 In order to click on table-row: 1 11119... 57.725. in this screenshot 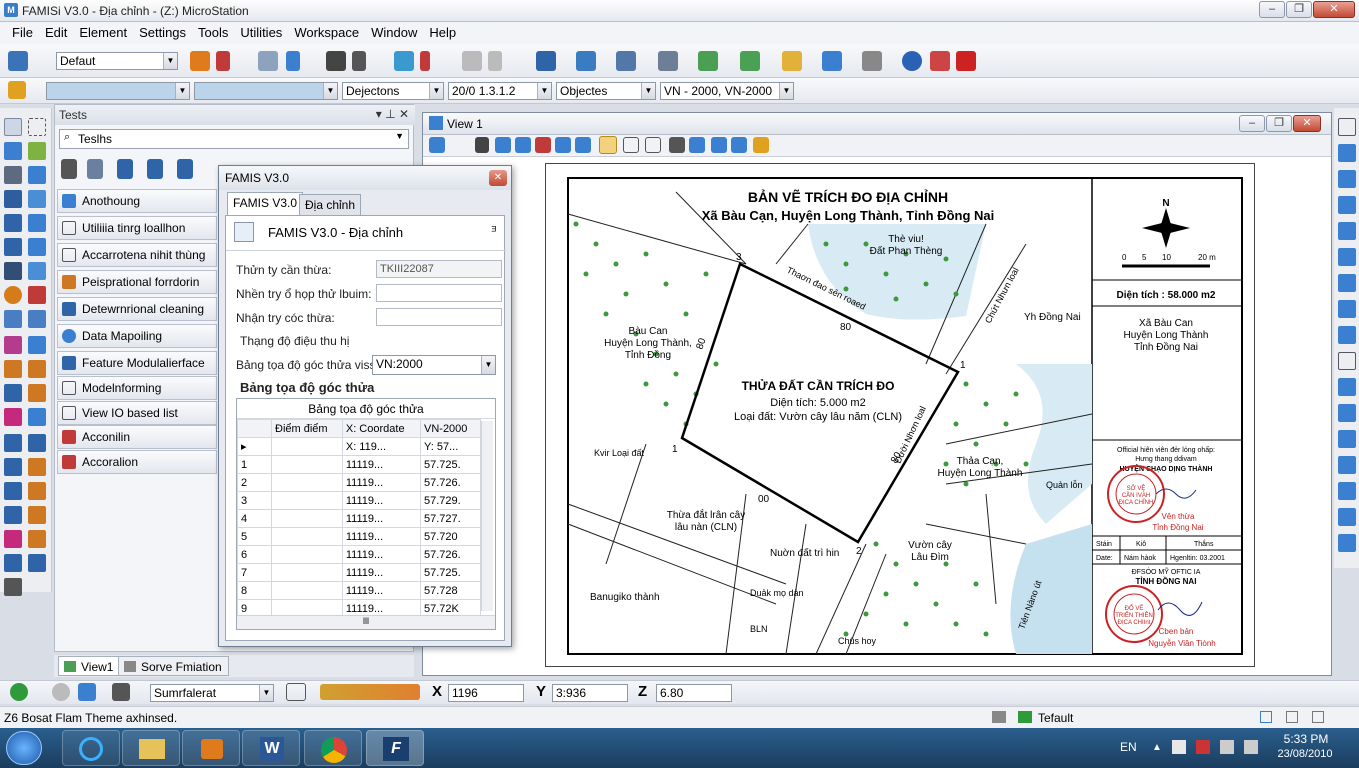, I will do `click(359, 464)`.